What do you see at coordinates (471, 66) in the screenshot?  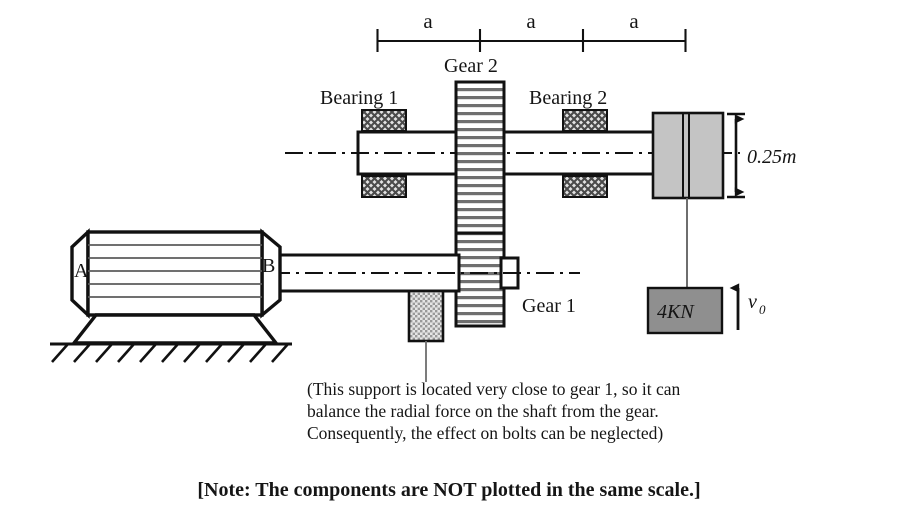 I see `gear-2-label: Gear 2` at bounding box center [471, 66].